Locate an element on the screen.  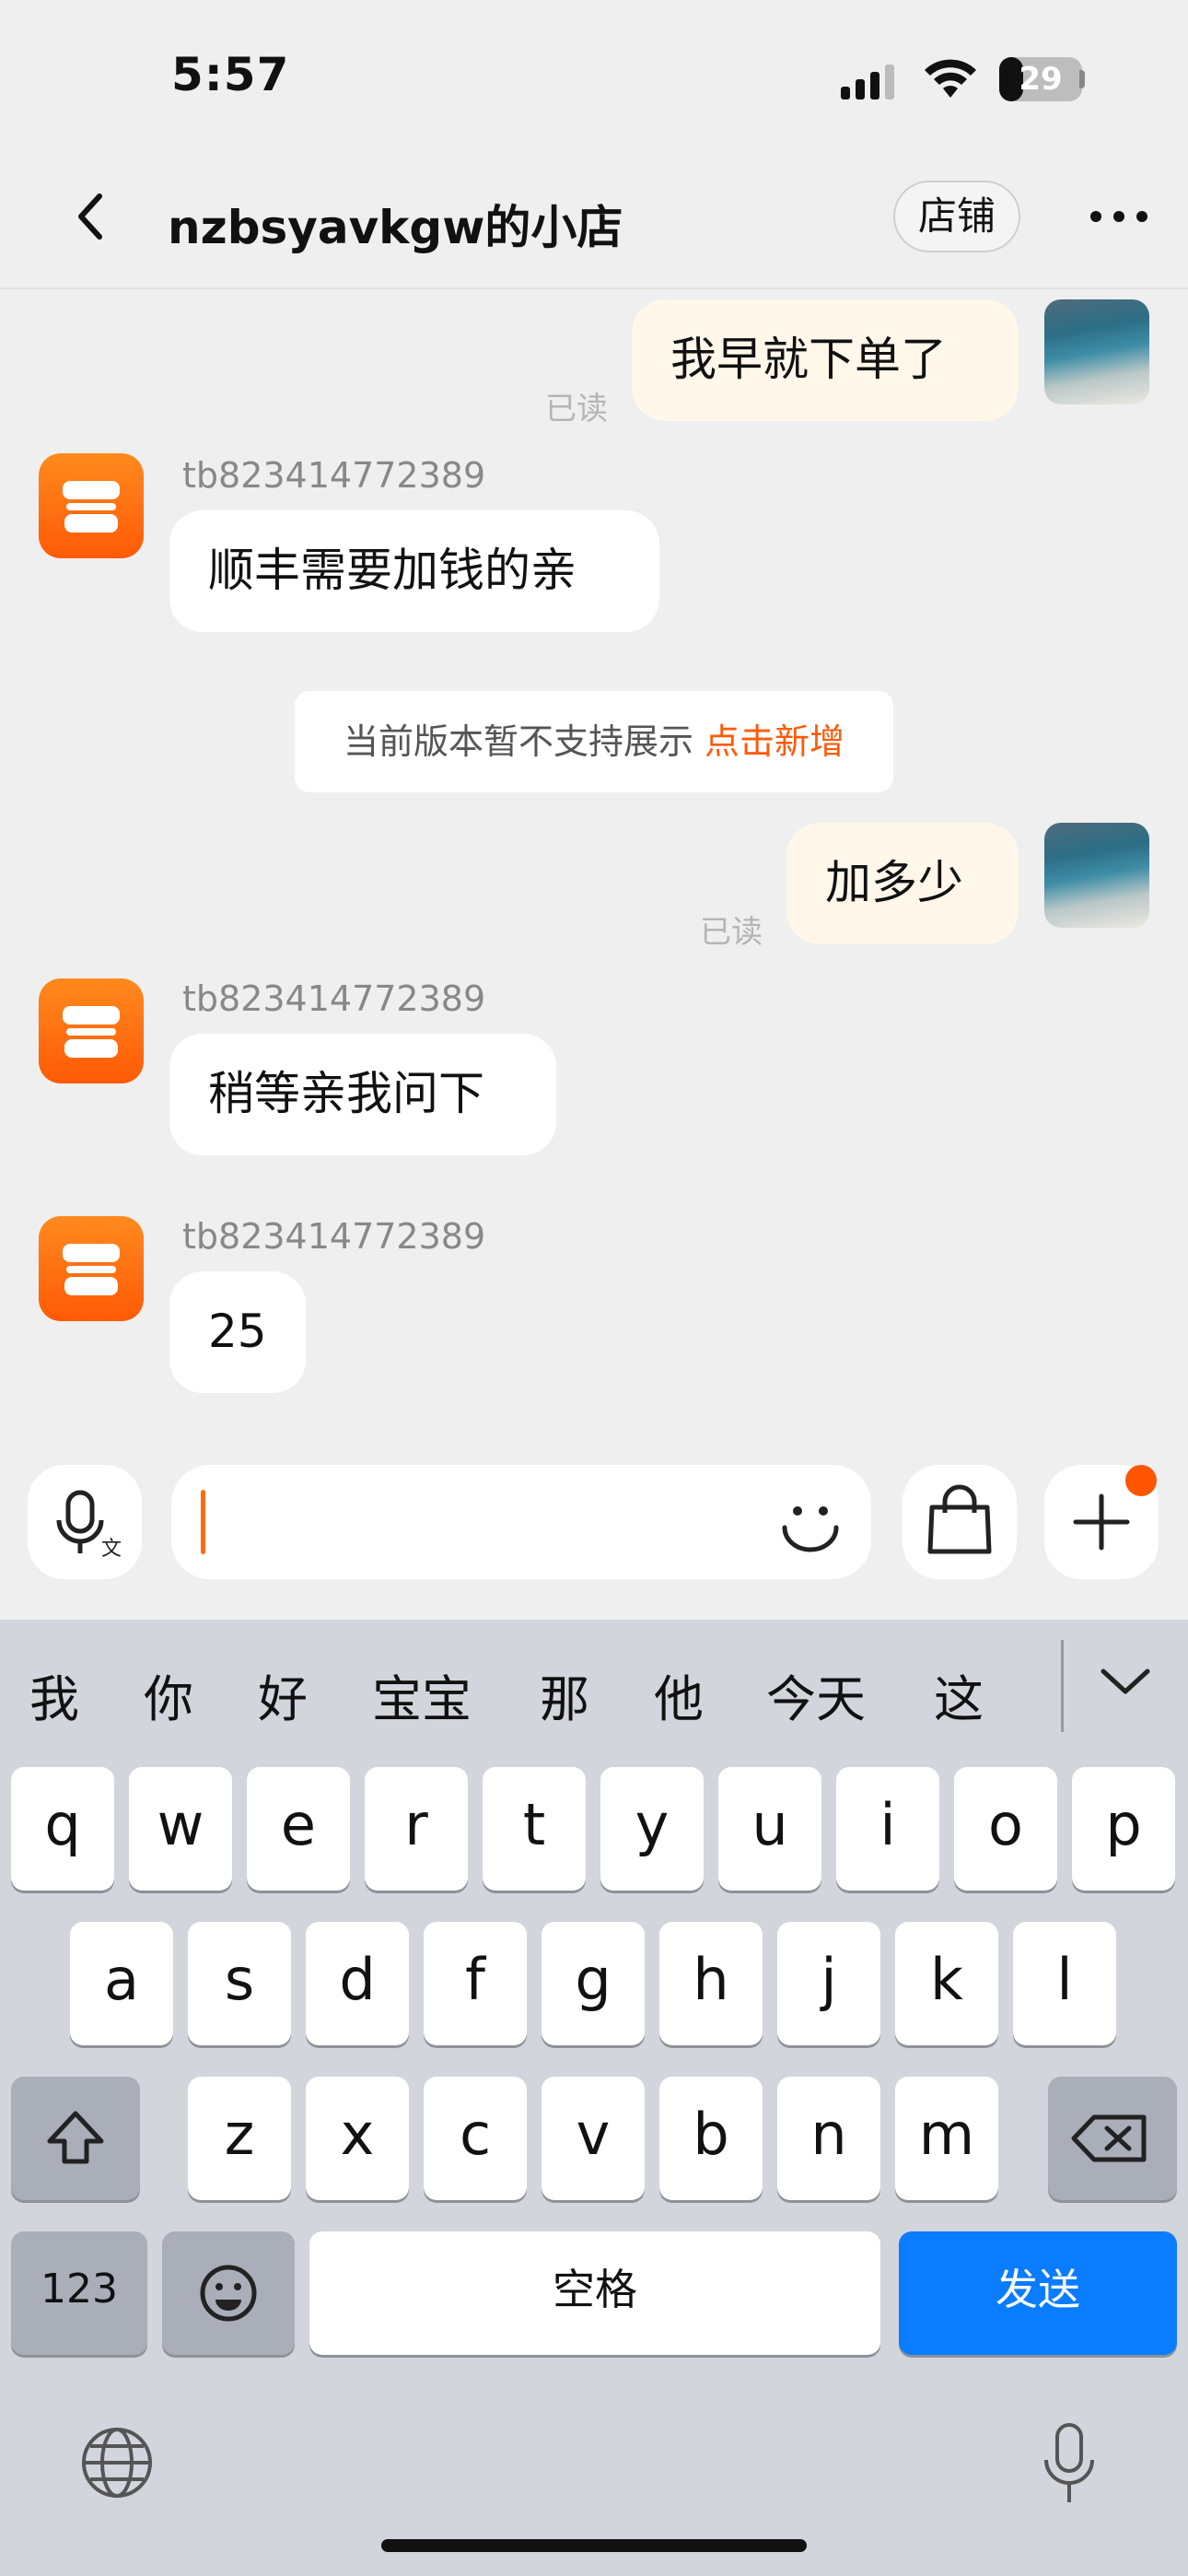
shift-key is located at coordinates (76, 2138).